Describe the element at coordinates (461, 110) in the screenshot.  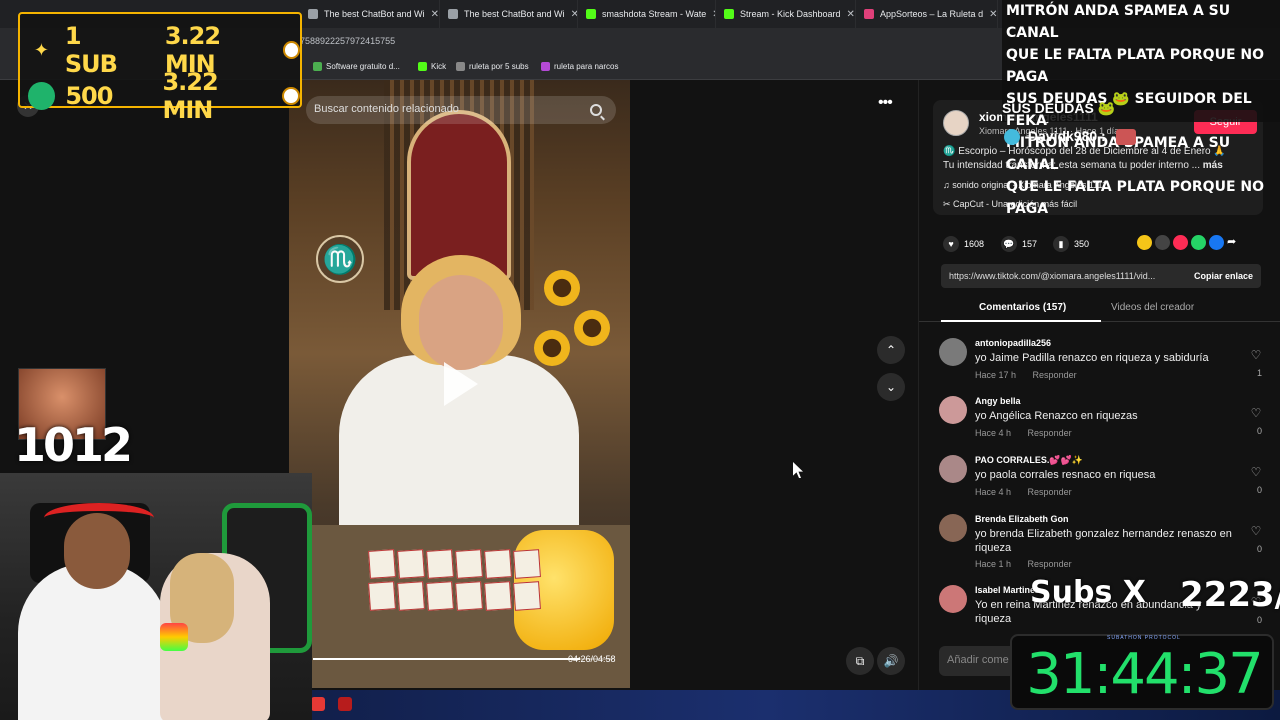
I see `search-input: Buscar contenido relacionado` at that location.